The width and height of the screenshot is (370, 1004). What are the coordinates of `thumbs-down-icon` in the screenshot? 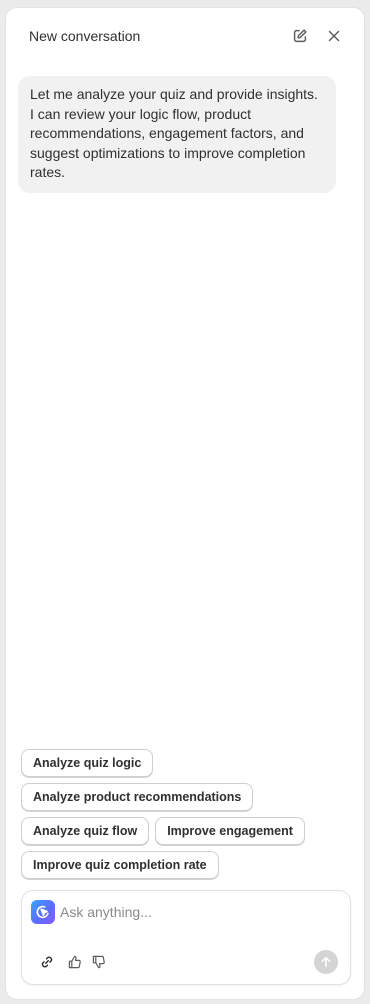 It's located at (98, 962).